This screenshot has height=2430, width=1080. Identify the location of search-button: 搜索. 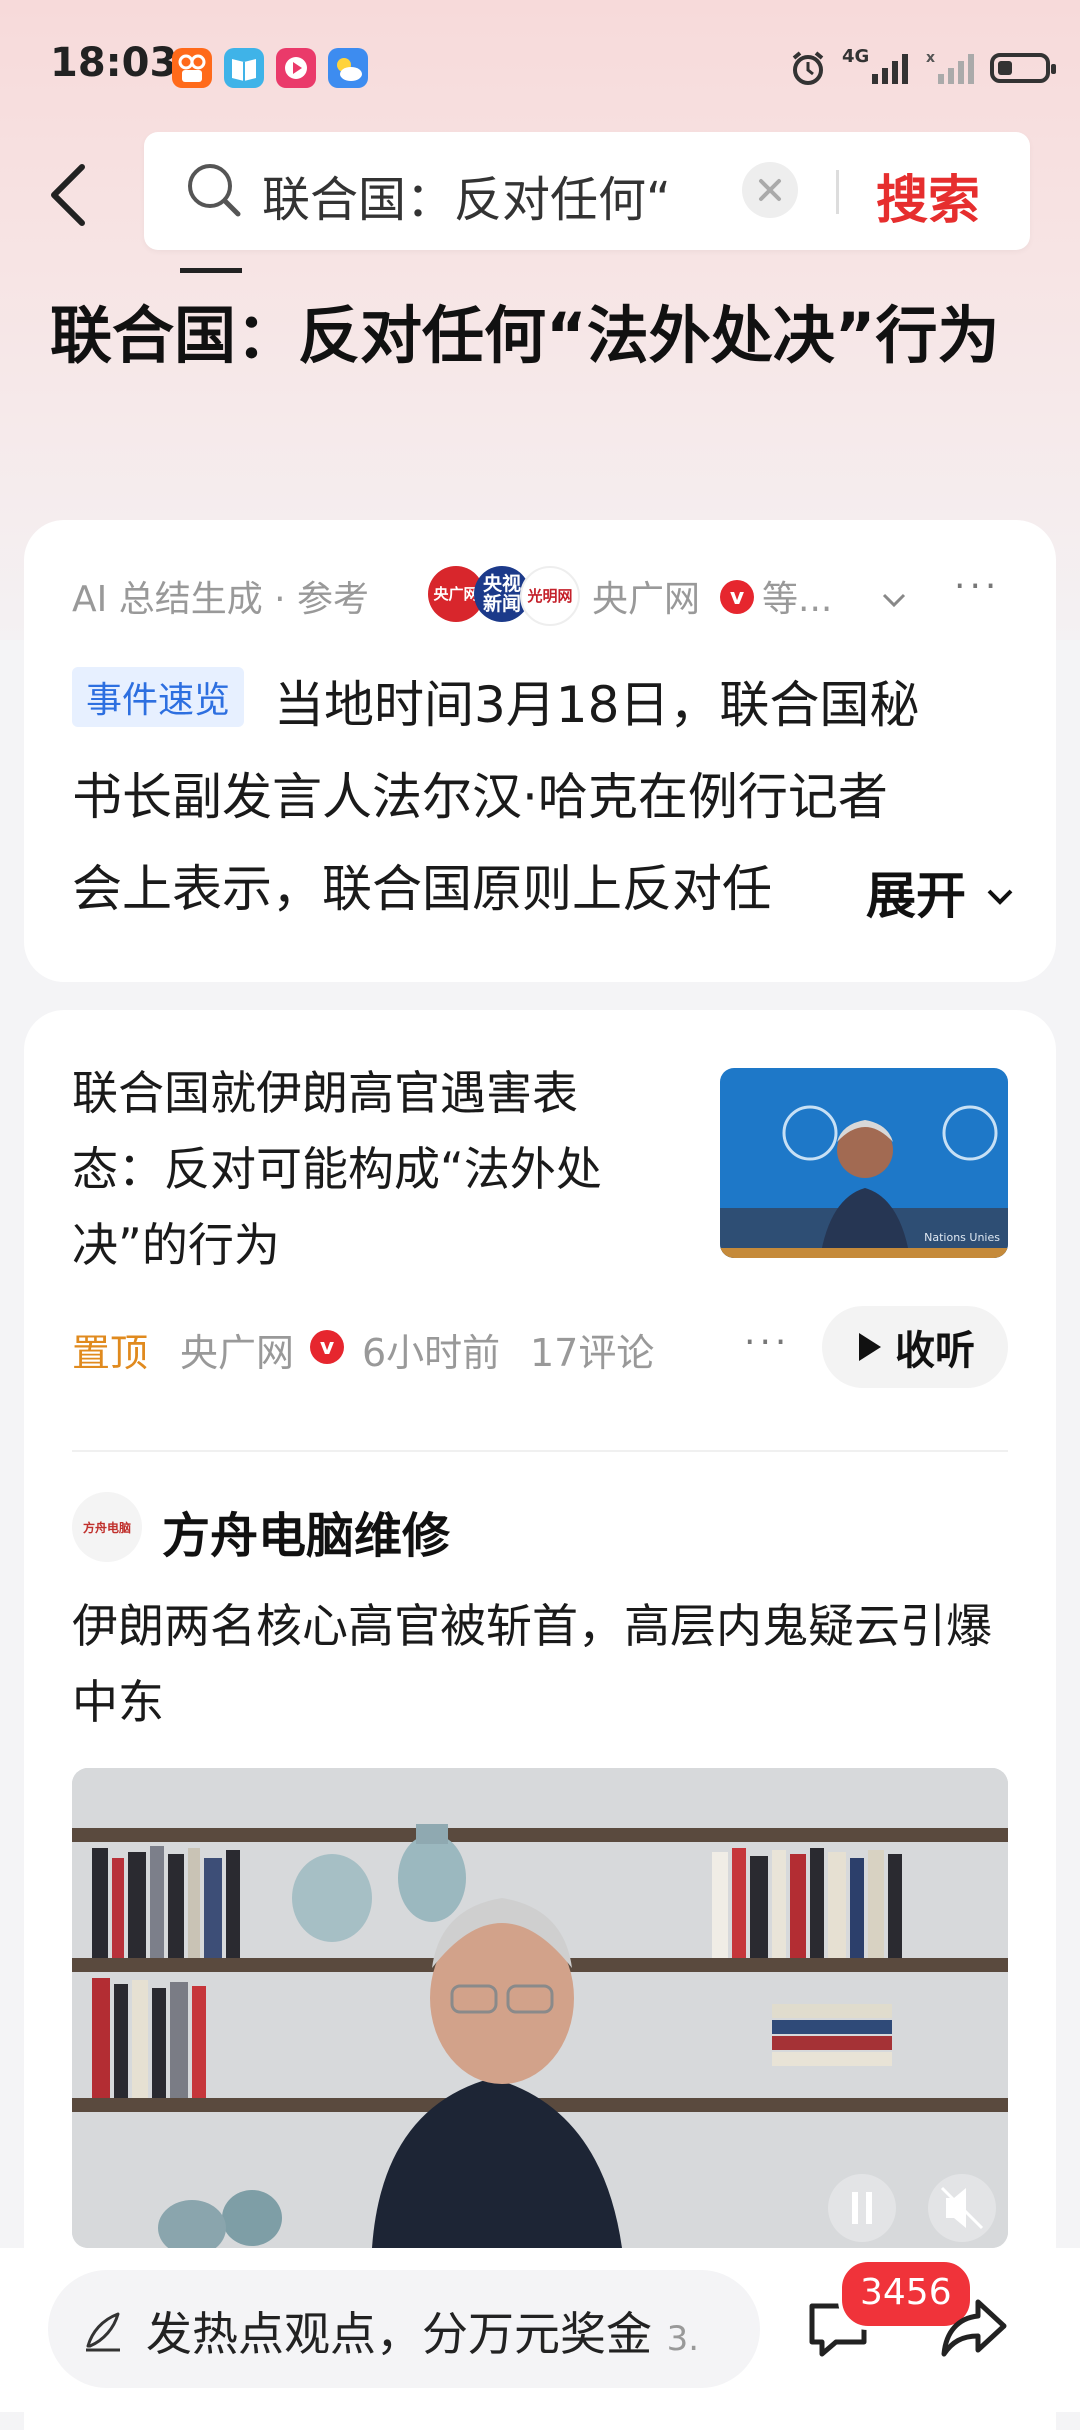
(928, 195).